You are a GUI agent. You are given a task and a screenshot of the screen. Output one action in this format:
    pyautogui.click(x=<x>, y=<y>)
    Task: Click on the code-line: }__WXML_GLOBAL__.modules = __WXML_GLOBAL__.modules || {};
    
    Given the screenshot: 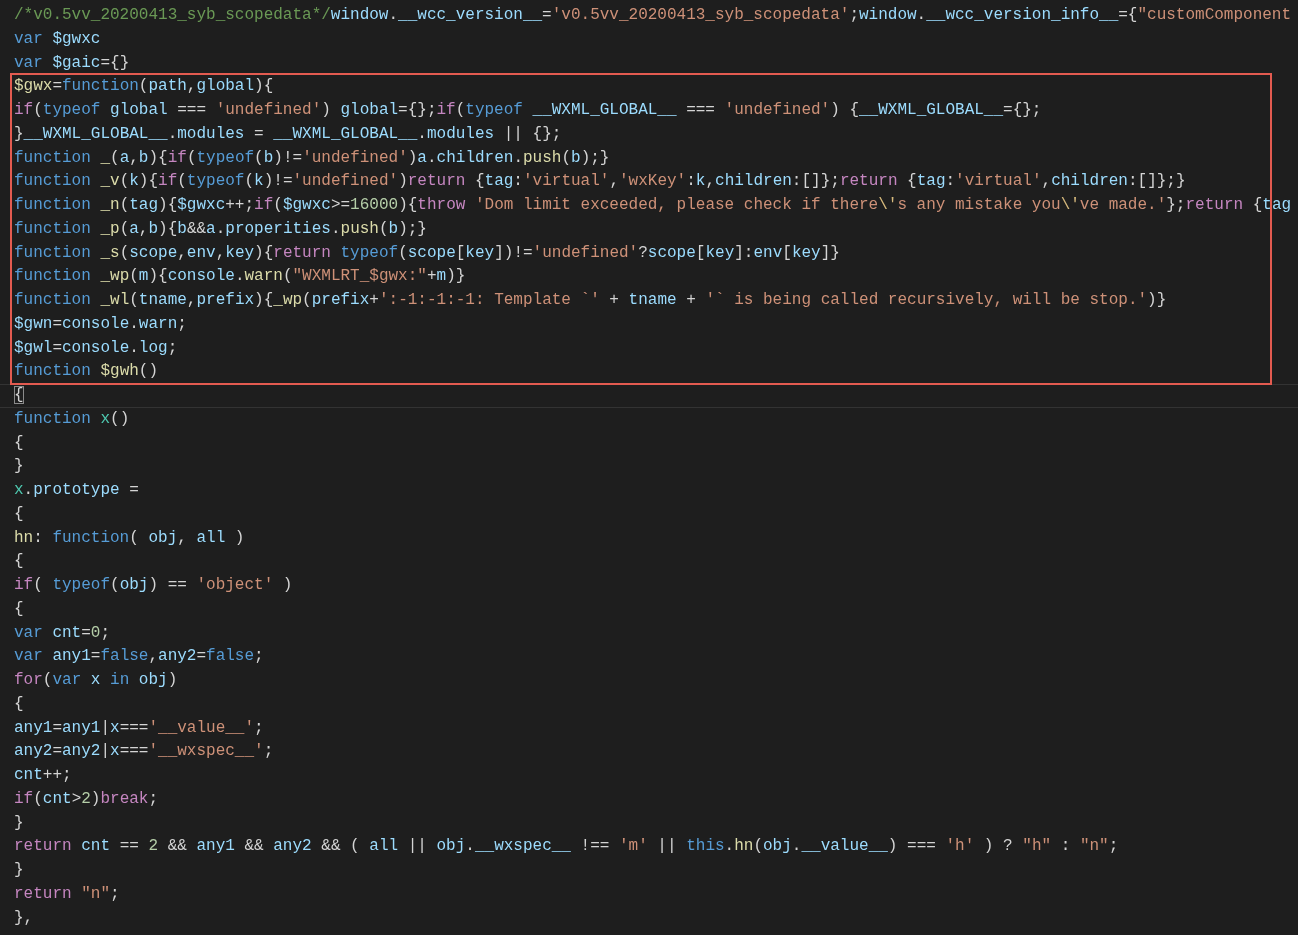 What is the action you would take?
    pyautogui.click(x=288, y=134)
    